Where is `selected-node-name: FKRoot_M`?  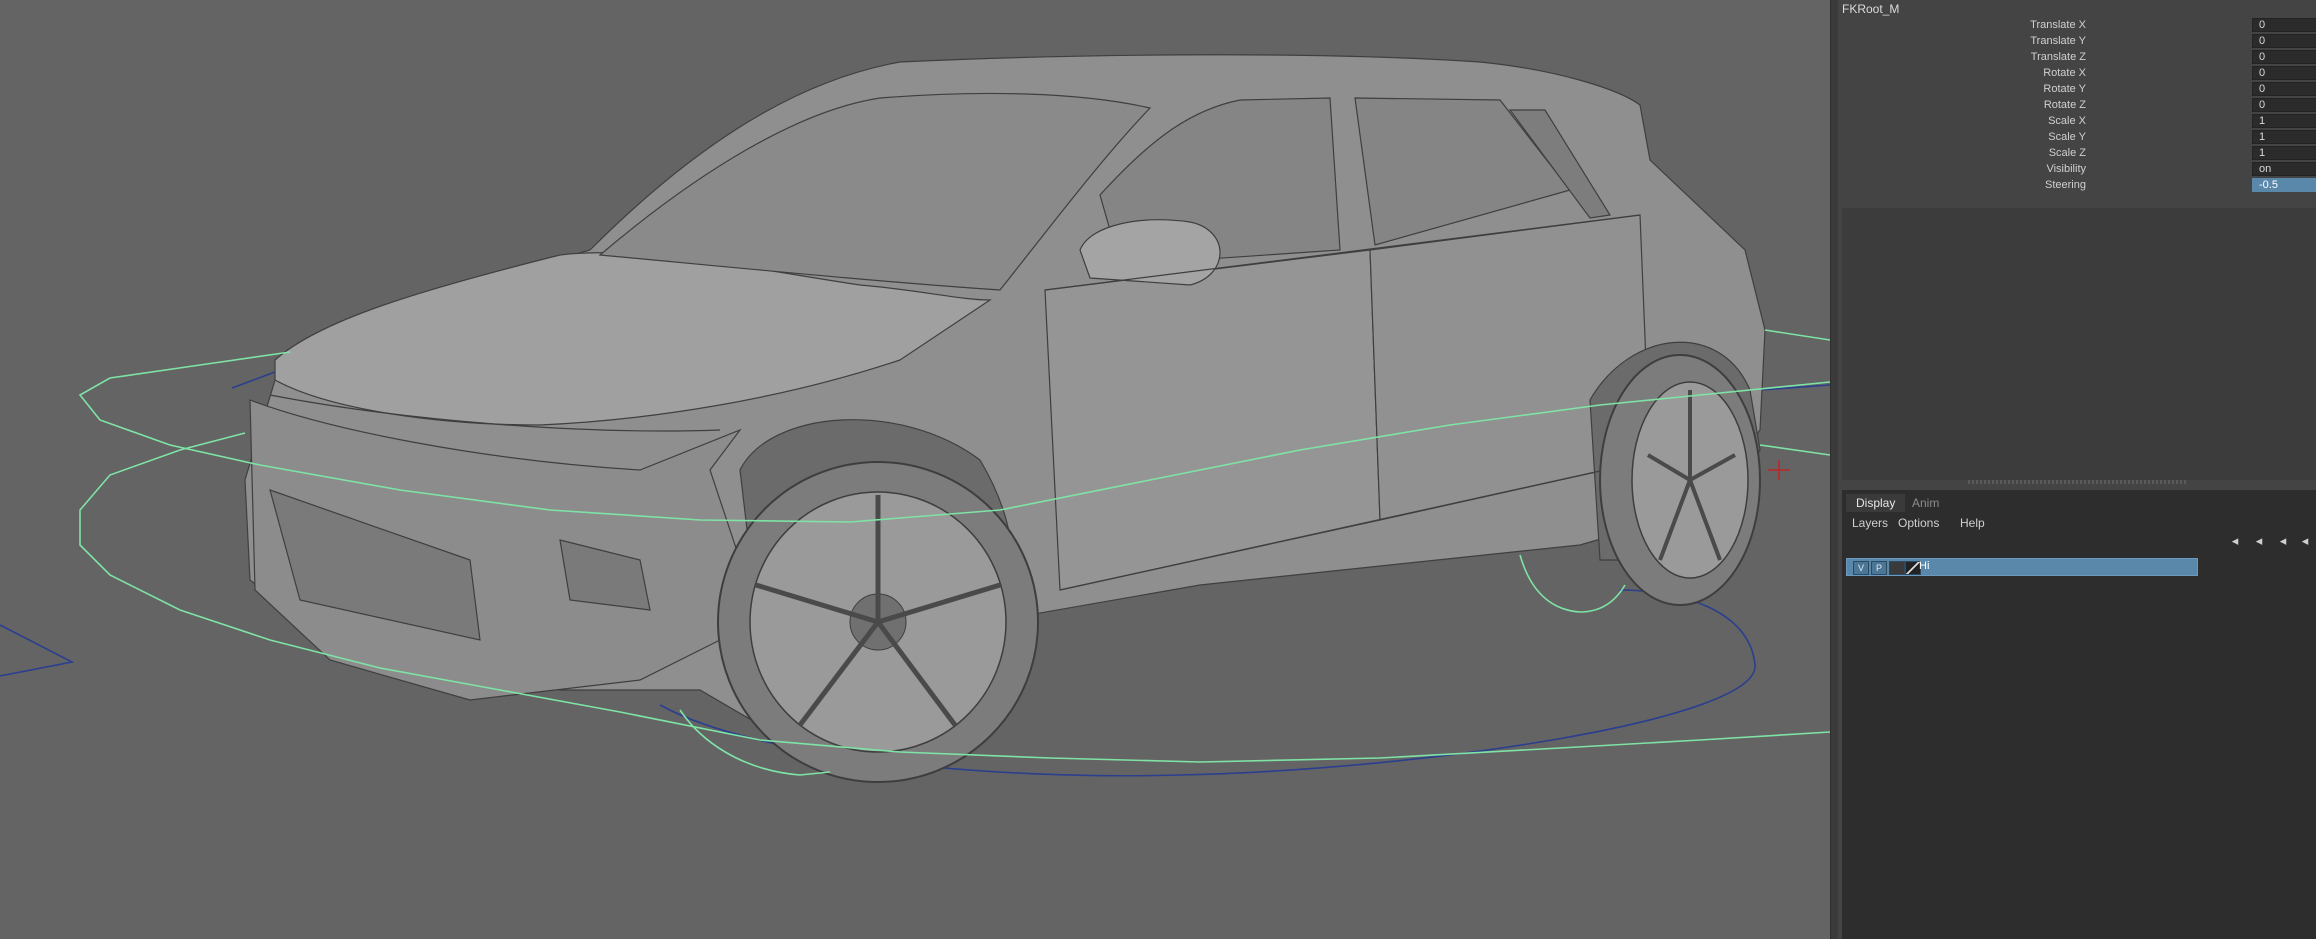 selected-node-name: FKRoot_M is located at coordinates (1871, 9).